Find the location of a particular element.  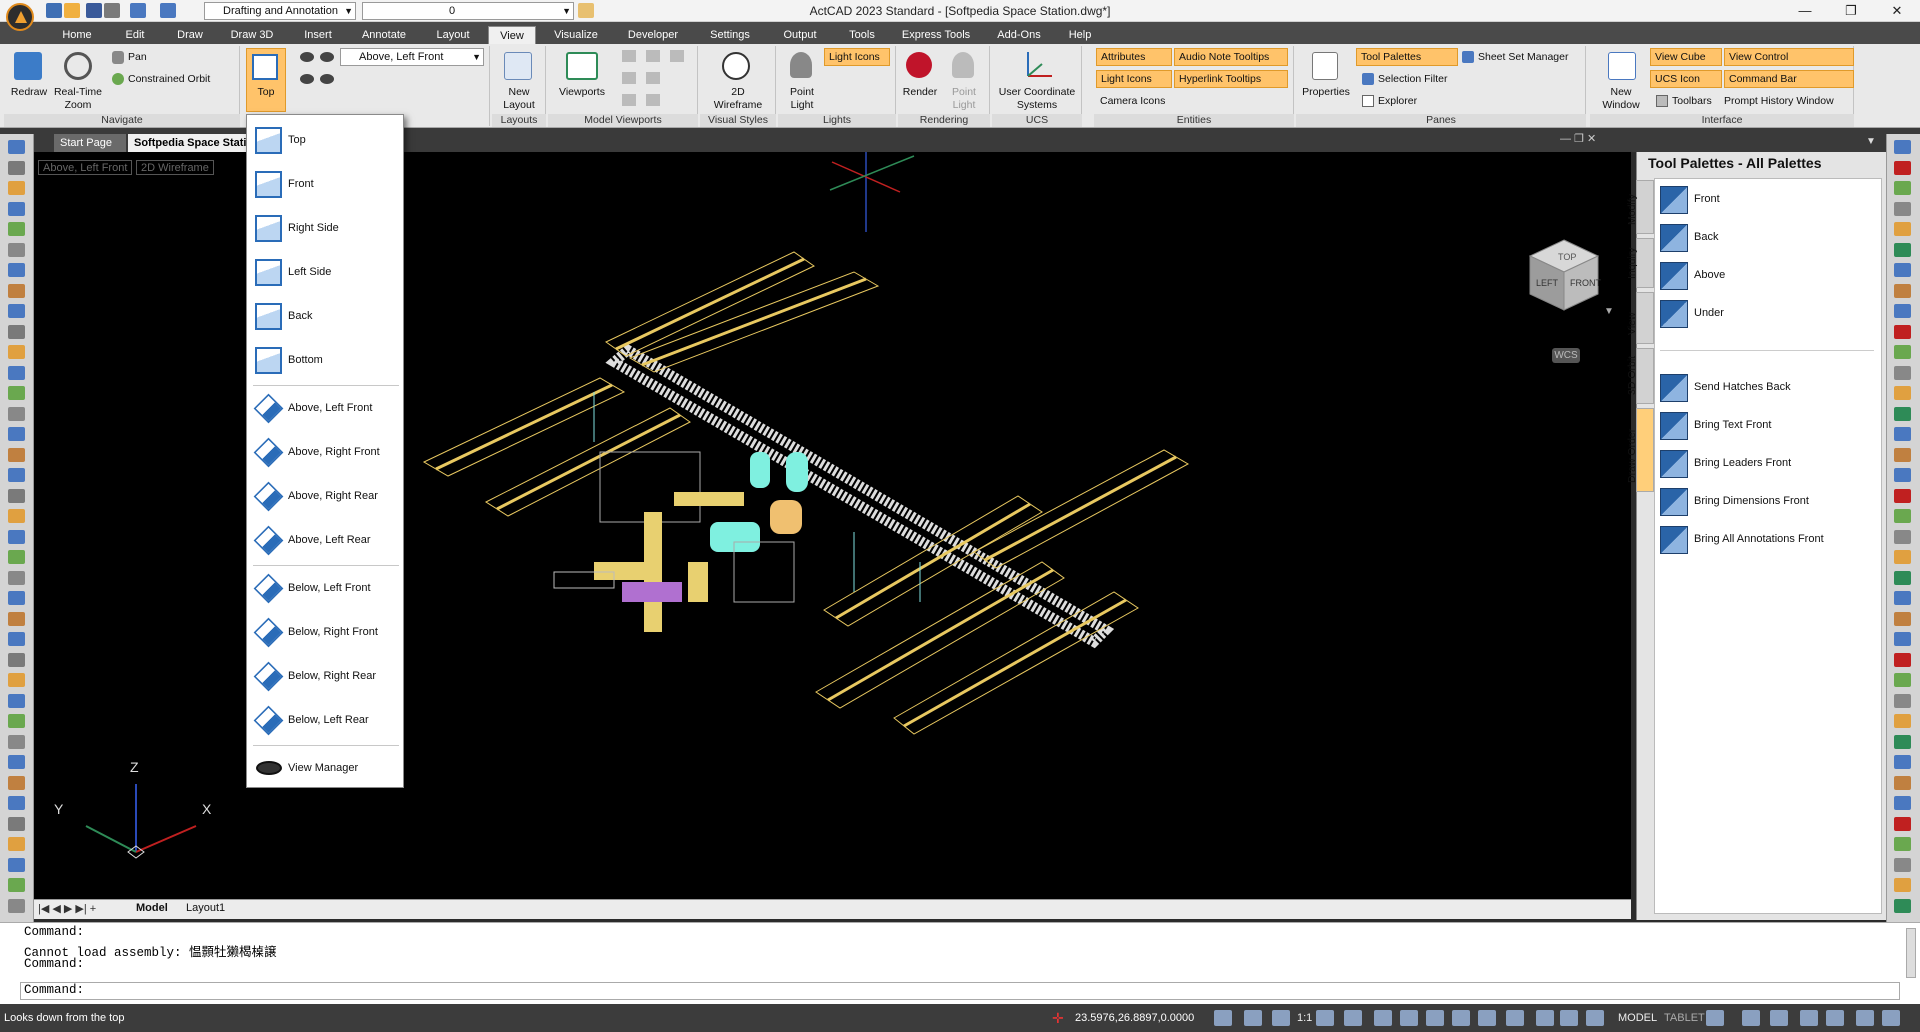

model-space-toggle: MODEL is located at coordinates (1637, 1018).